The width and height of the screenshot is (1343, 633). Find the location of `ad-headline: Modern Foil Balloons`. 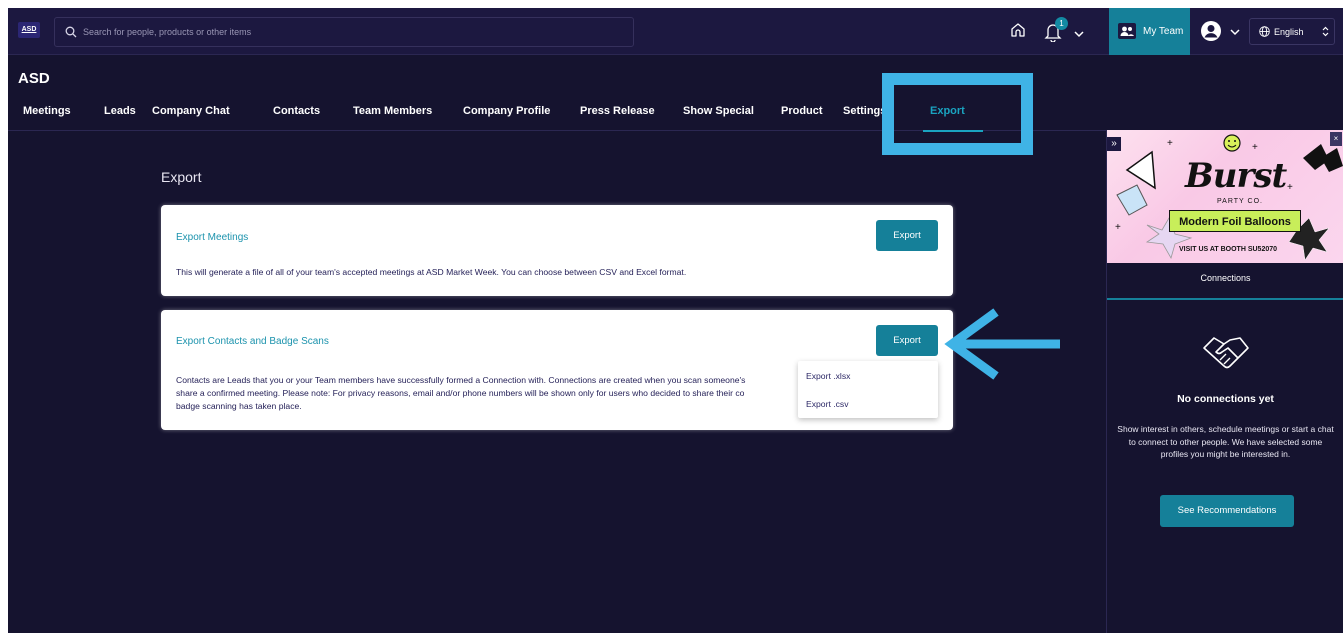

ad-headline: Modern Foil Balloons is located at coordinates (1235, 221).